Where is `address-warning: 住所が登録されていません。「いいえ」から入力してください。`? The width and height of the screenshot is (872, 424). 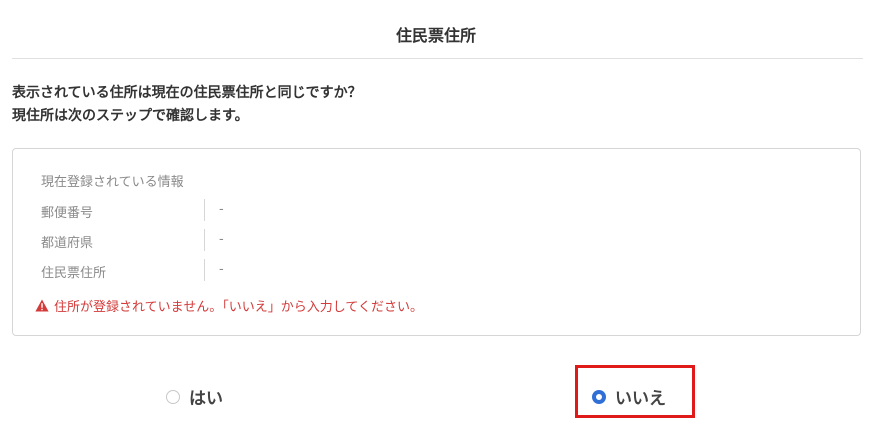 address-warning: 住所が登録されていません。「いいえ」から入力してください。 is located at coordinates (229, 305).